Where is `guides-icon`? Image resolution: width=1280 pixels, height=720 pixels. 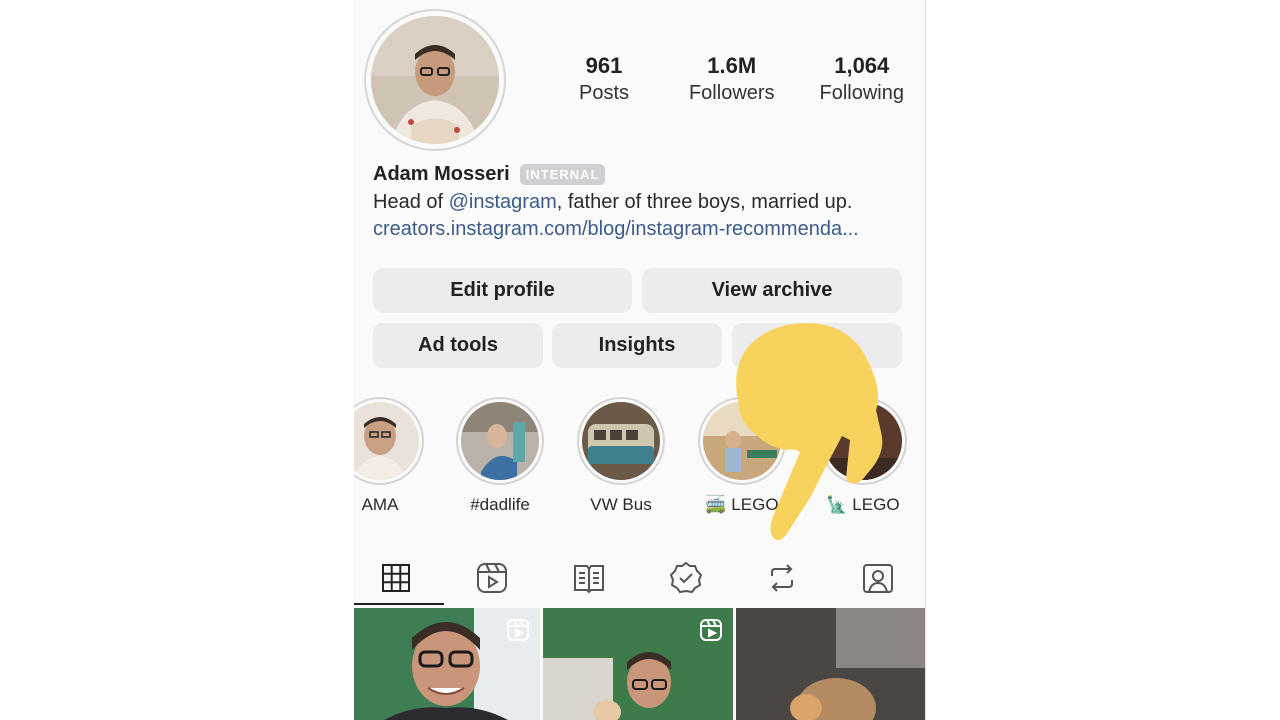 guides-icon is located at coordinates (589, 579).